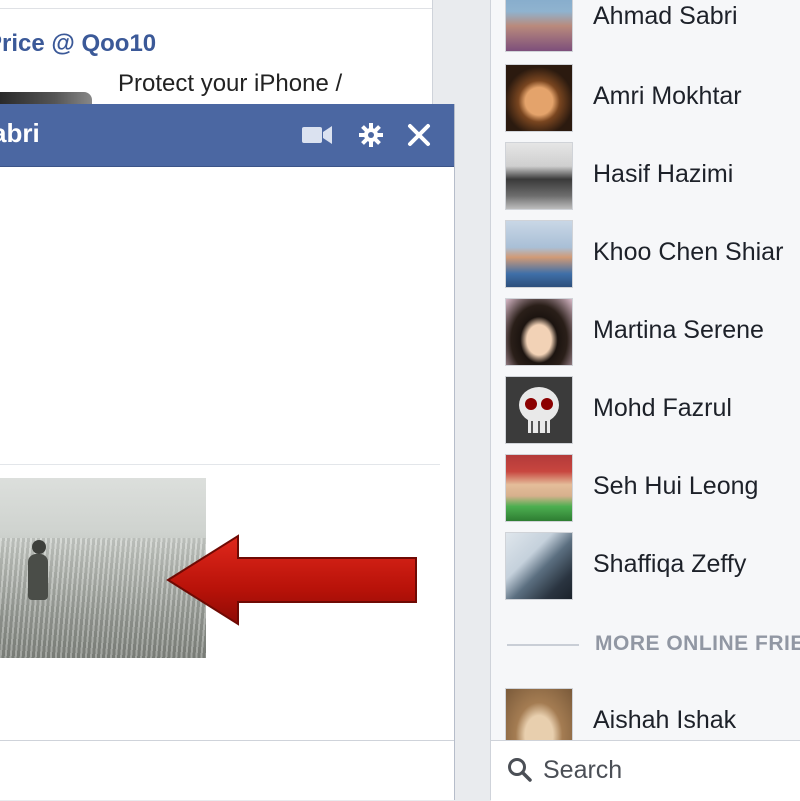 The height and width of the screenshot is (801, 800). I want to click on photo-person-body, so click(38, 577).